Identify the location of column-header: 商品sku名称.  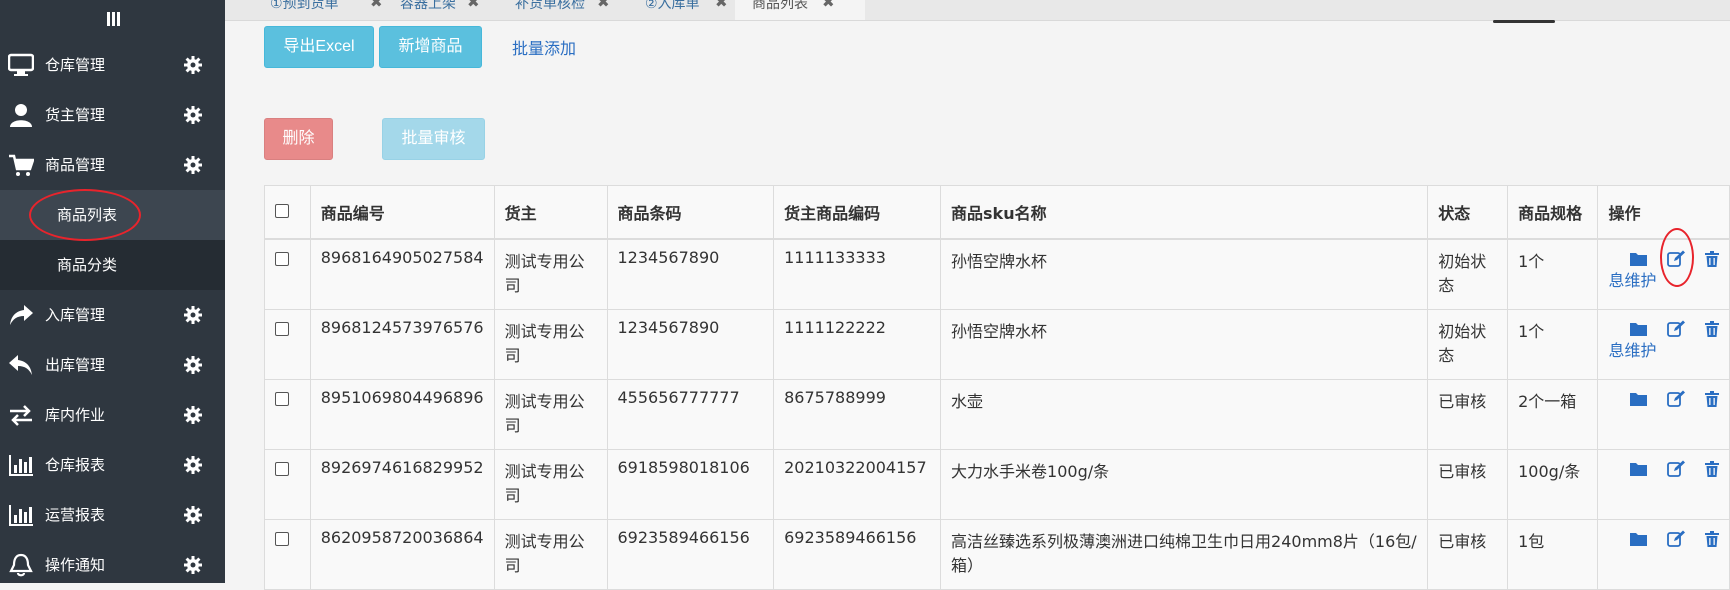
(1184, 212).